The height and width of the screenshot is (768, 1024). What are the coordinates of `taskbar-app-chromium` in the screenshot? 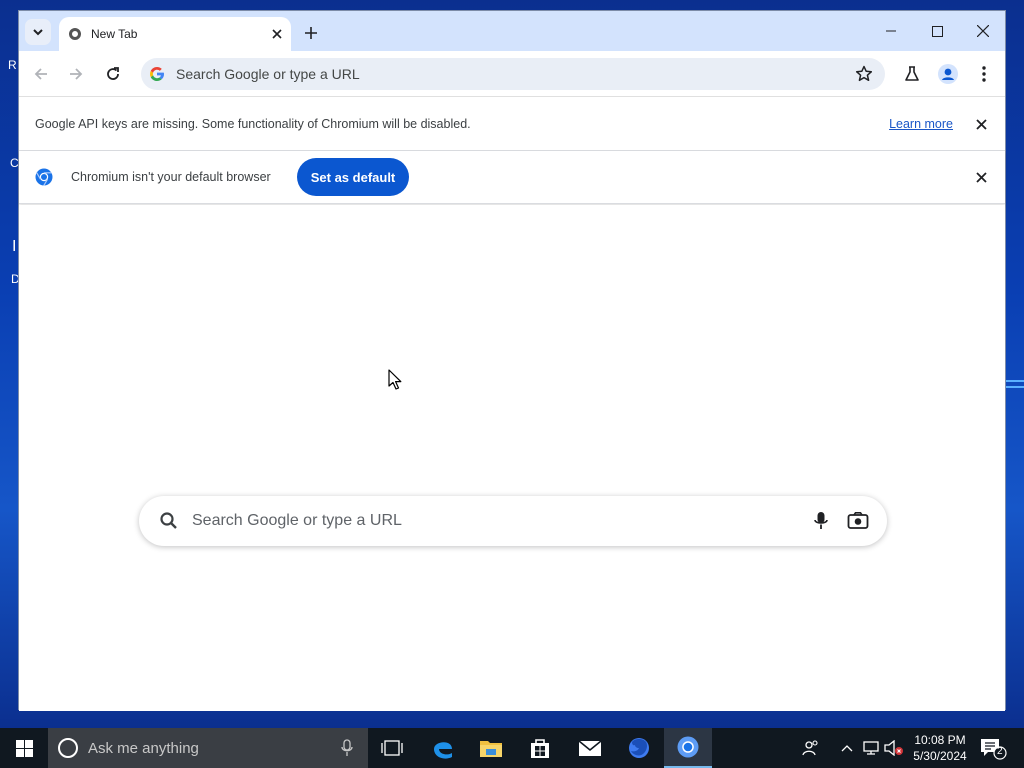 It's located at (688, 748).